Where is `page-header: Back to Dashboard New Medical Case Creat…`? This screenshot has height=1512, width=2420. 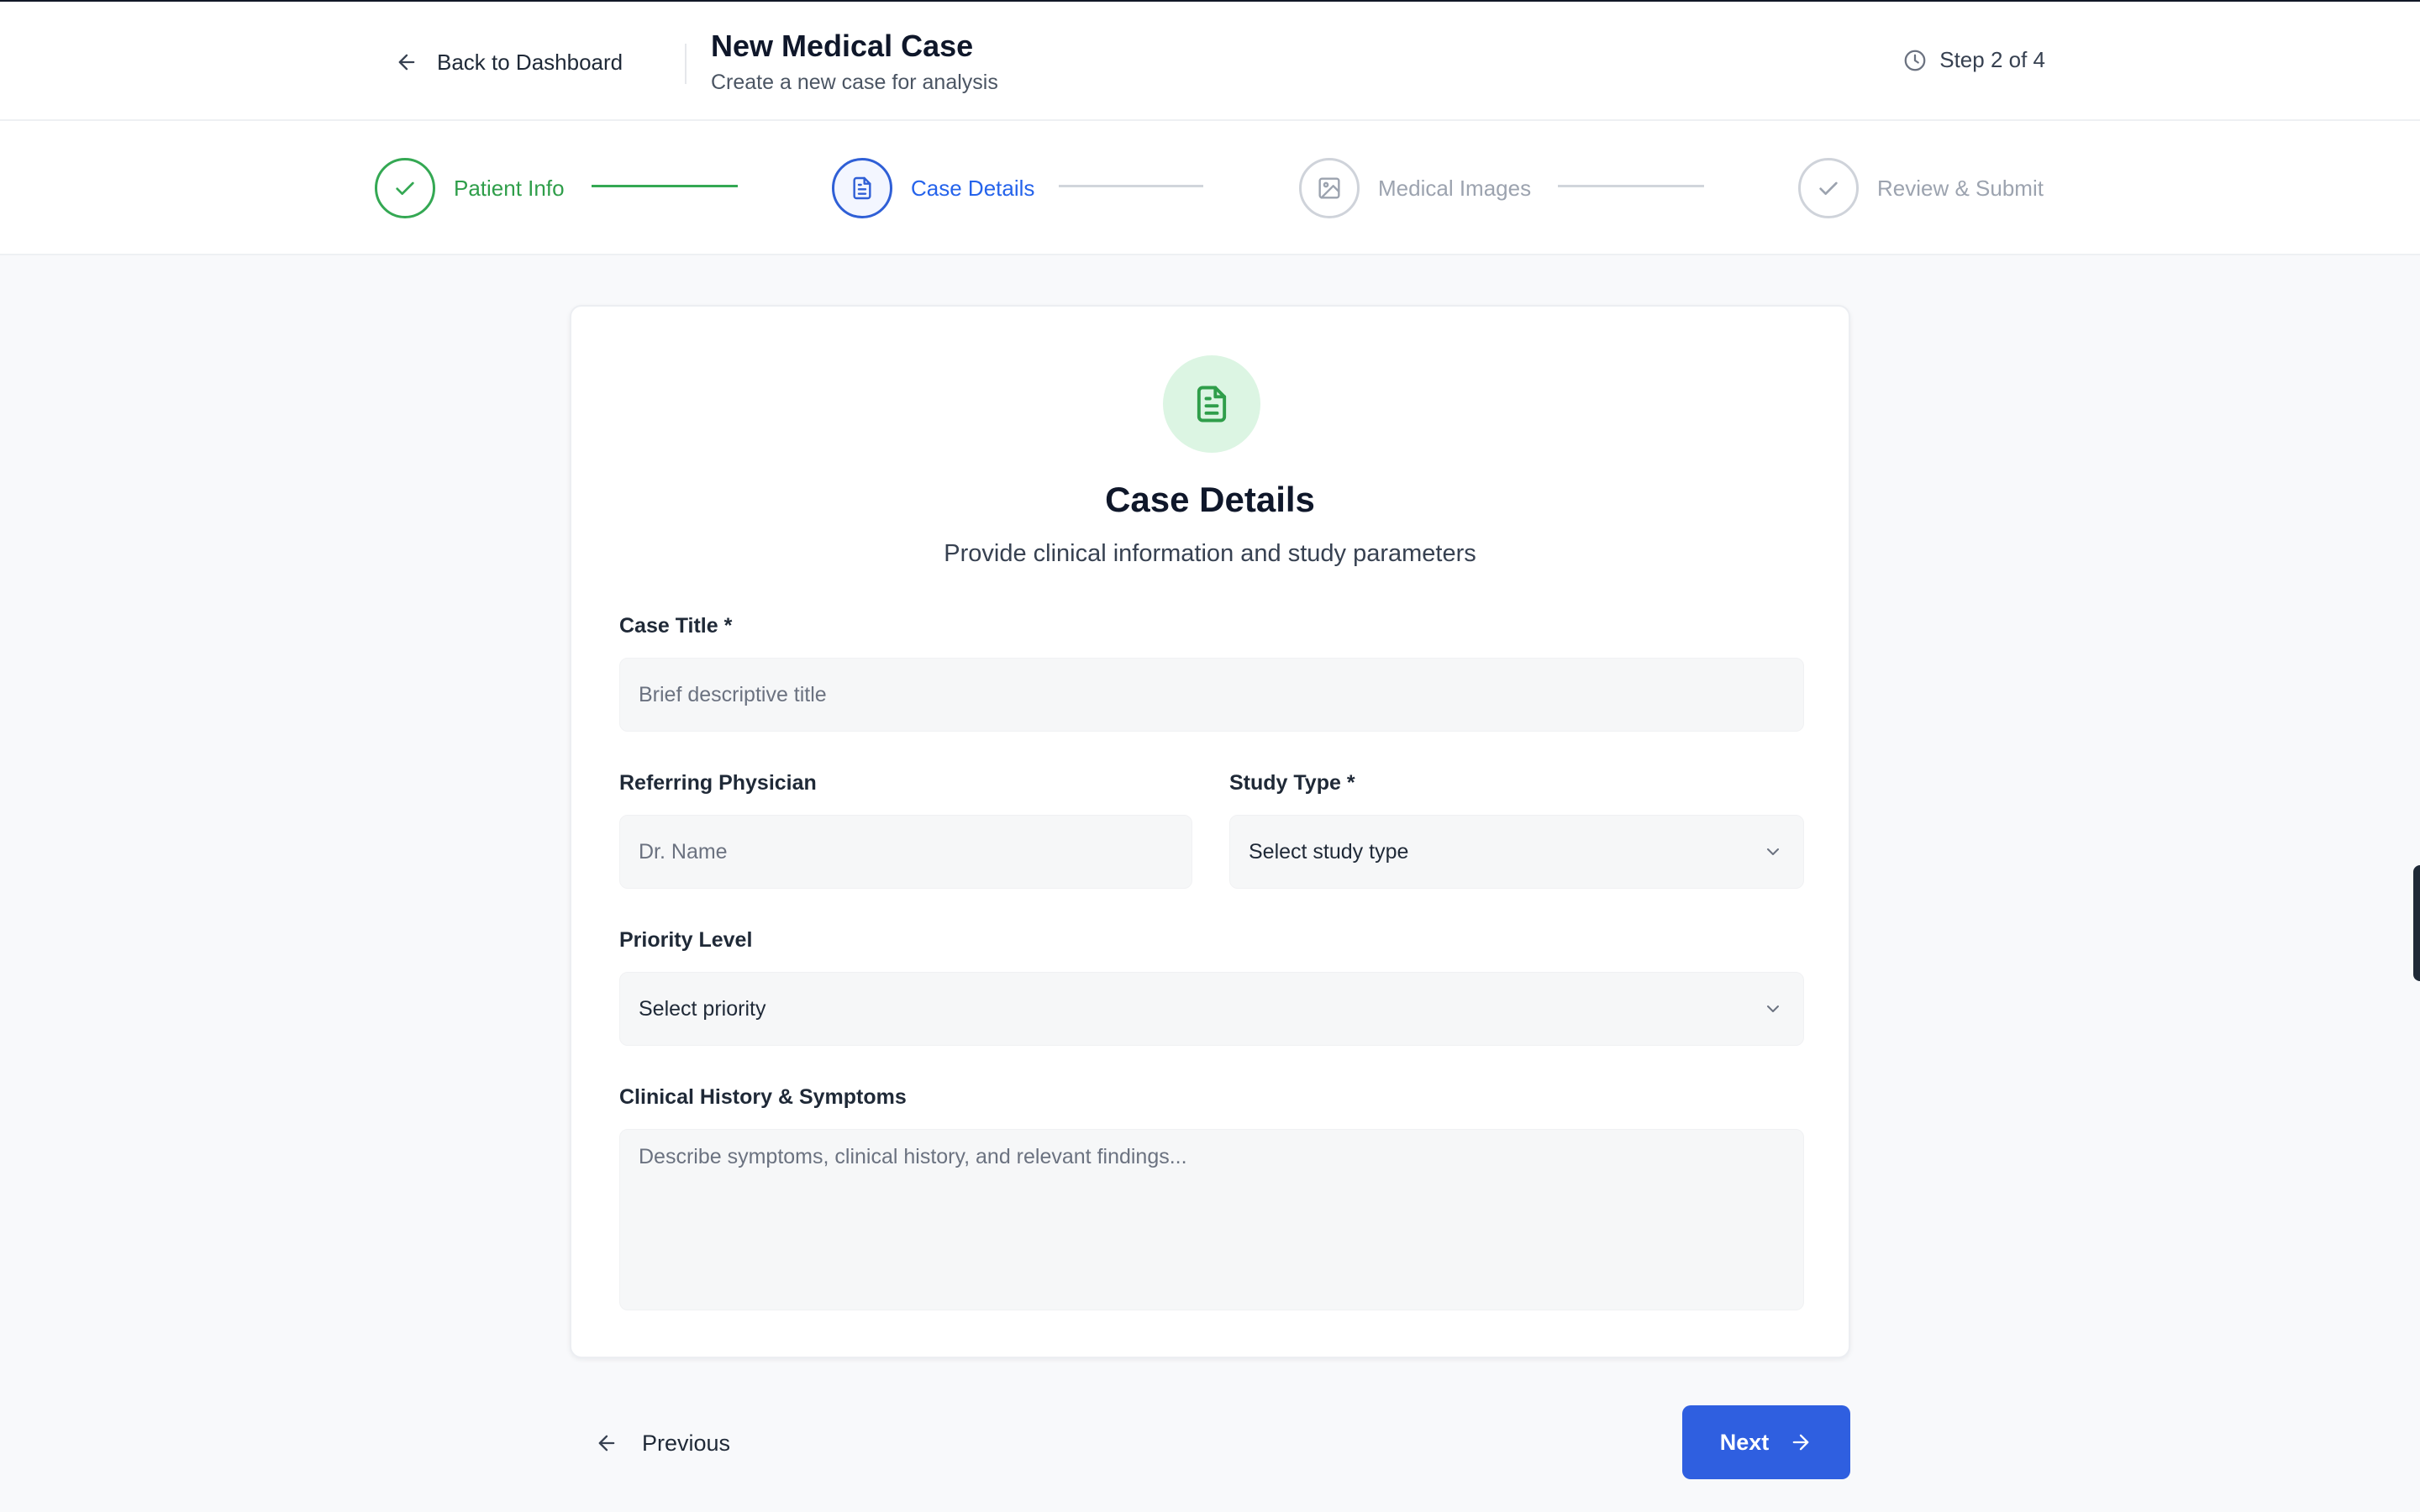
page-header: Back to Dashboard New Medical Case Creat… is located at coordinates (1210, 61).